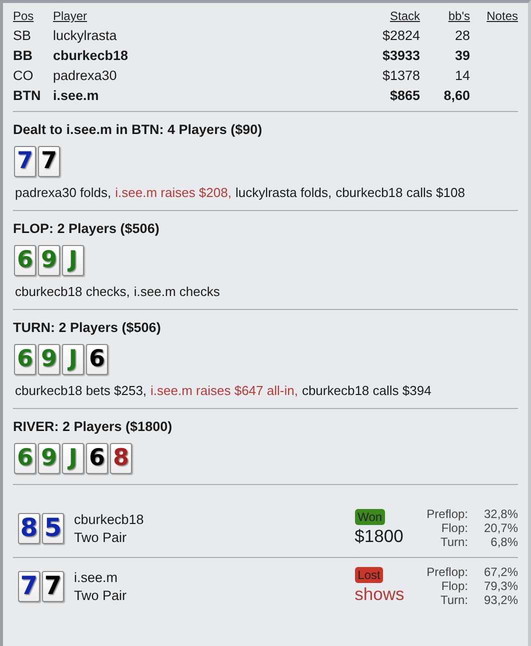 The height and width of the screenshot is (646, 531). What do you see at coordinates (63, 192) in the screenshot?
I see `action-text: padrexa30 folds,` at bounding box center [63, 192].